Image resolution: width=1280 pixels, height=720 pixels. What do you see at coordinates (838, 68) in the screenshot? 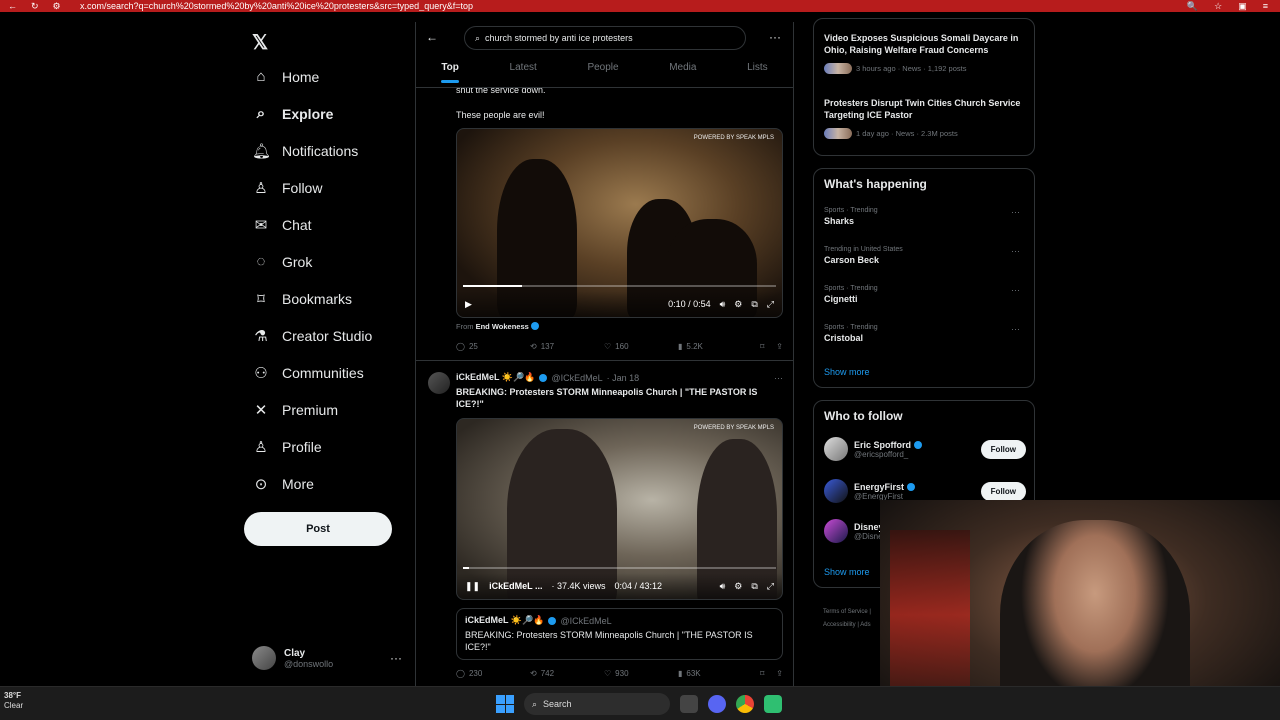
I see `avatar-stack` at bounding box center [838, 68].